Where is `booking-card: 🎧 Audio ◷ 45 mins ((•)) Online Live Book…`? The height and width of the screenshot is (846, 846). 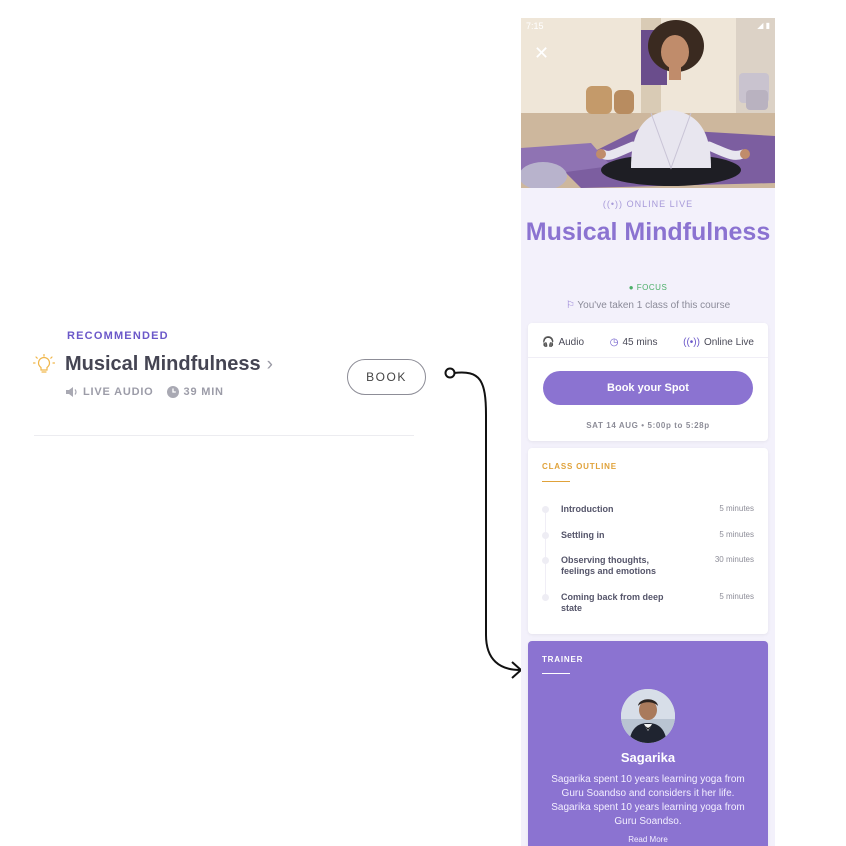
booking-card: 🎧 Audio ◷ 45 mins ((•)) Online Live Book… is located at coordinates (648, 382).